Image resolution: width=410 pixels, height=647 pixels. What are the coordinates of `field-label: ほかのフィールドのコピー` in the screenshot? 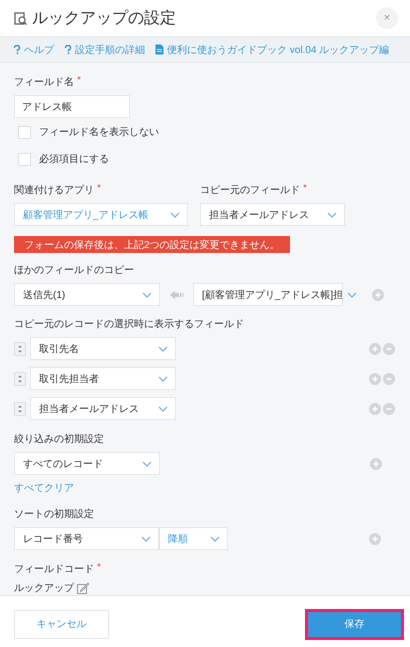 It's located at (74, 270).